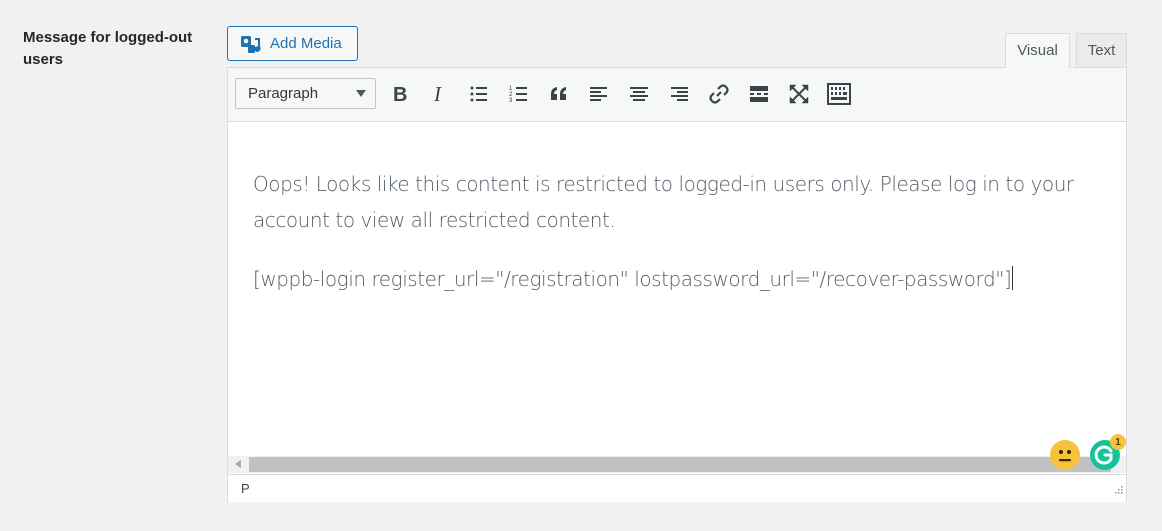  I want to click on align-center-button, so click(639, 94).